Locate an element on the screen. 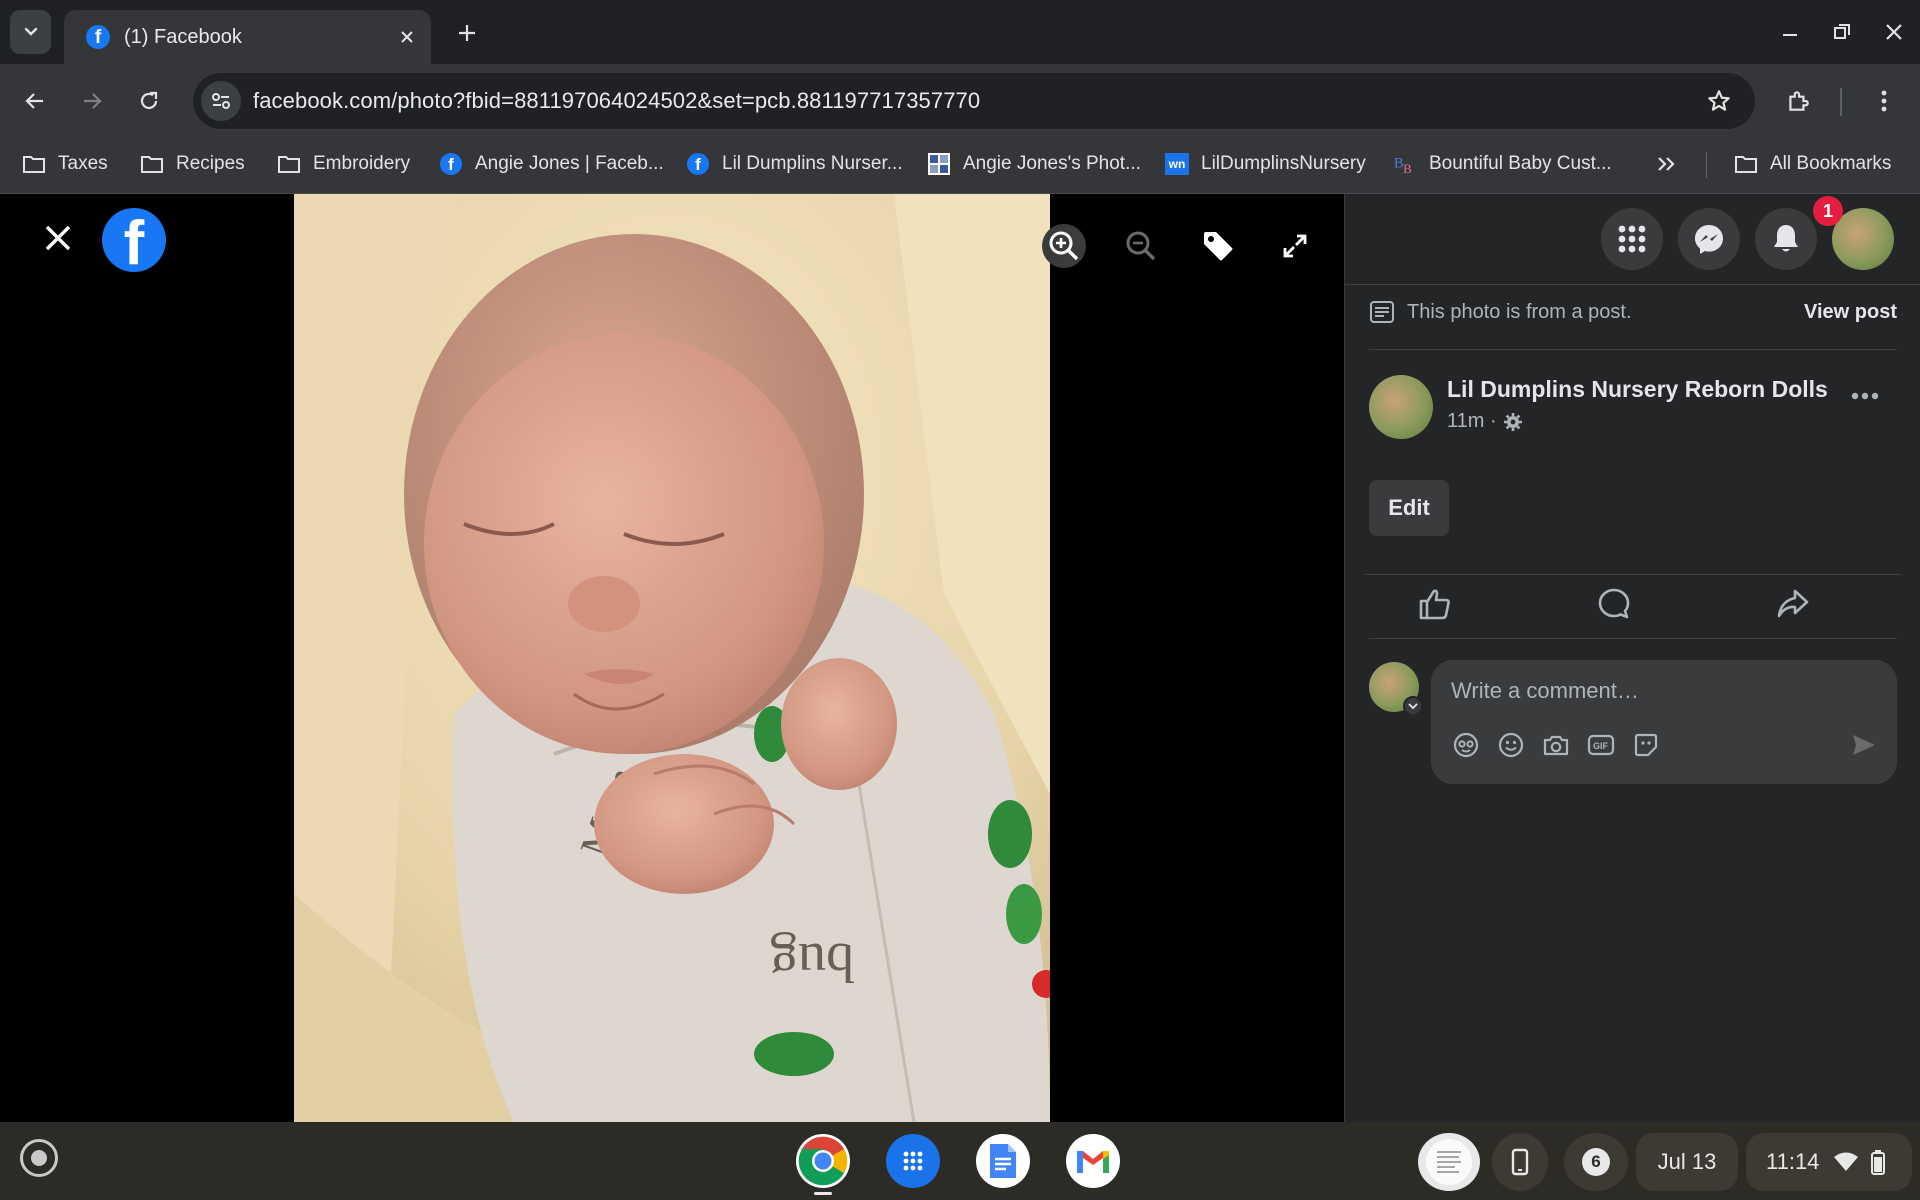  comment-button is located at coordinates (1614, 604).